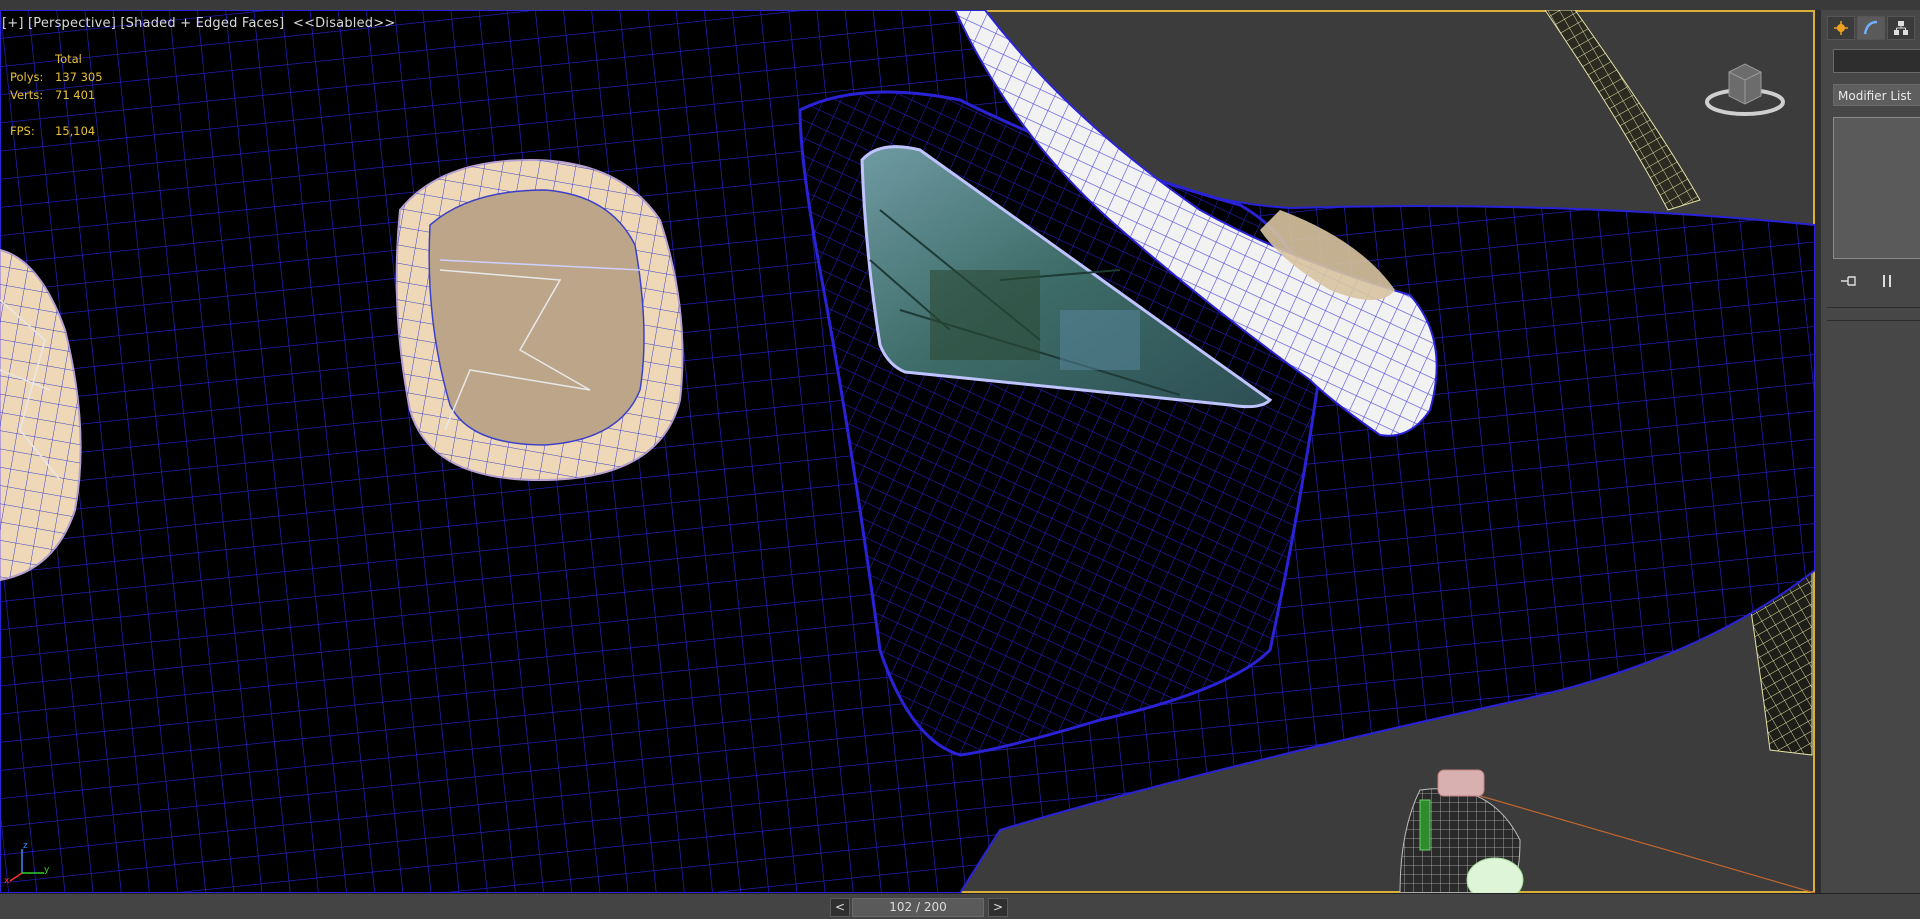 Image resolution: width=1920 pixels, height=919 pixels. I want to click on viewport-shading-label: [Shaded + Edged Faces], so click(202, 23).